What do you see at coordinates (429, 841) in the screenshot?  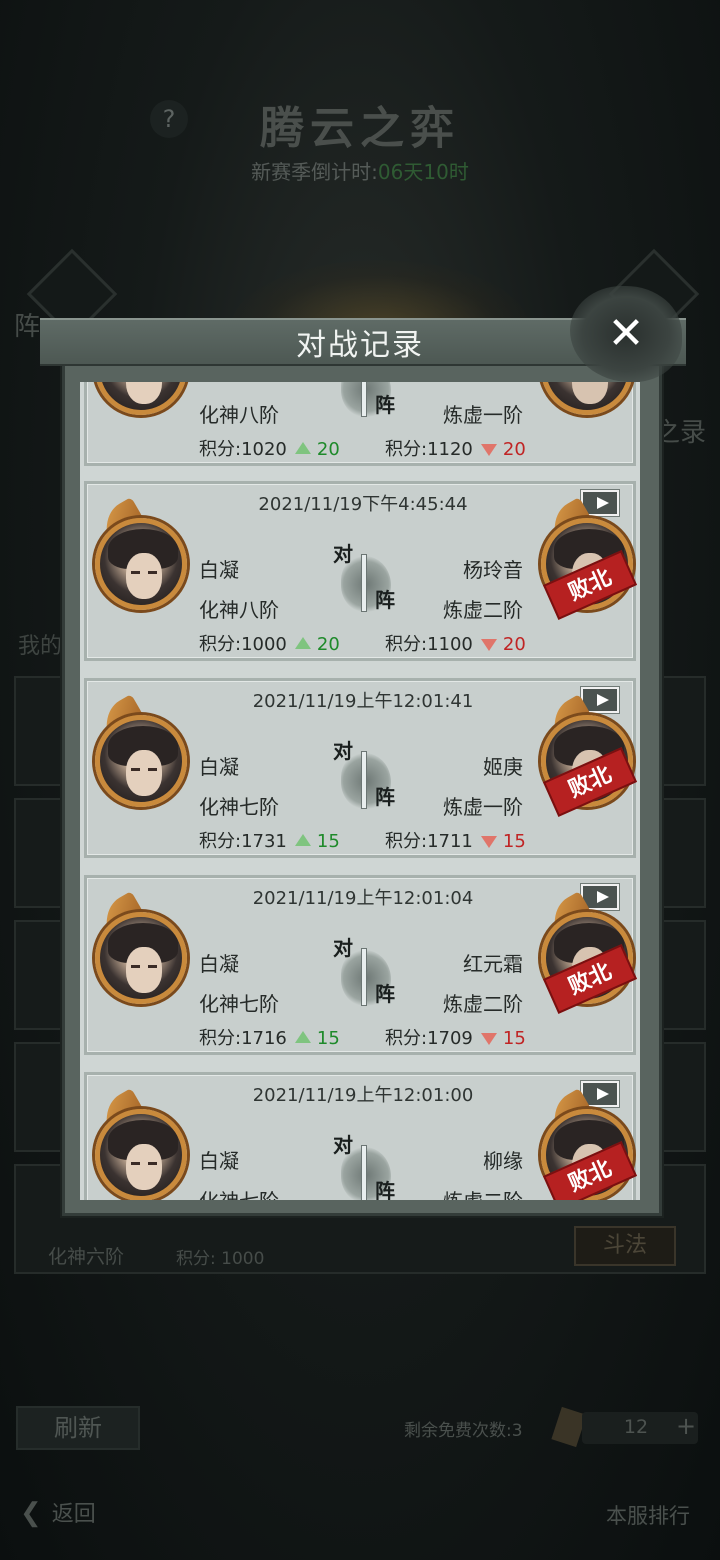 I see `opponent-score-text: 积分:1711` at bounding box center [429, 841].